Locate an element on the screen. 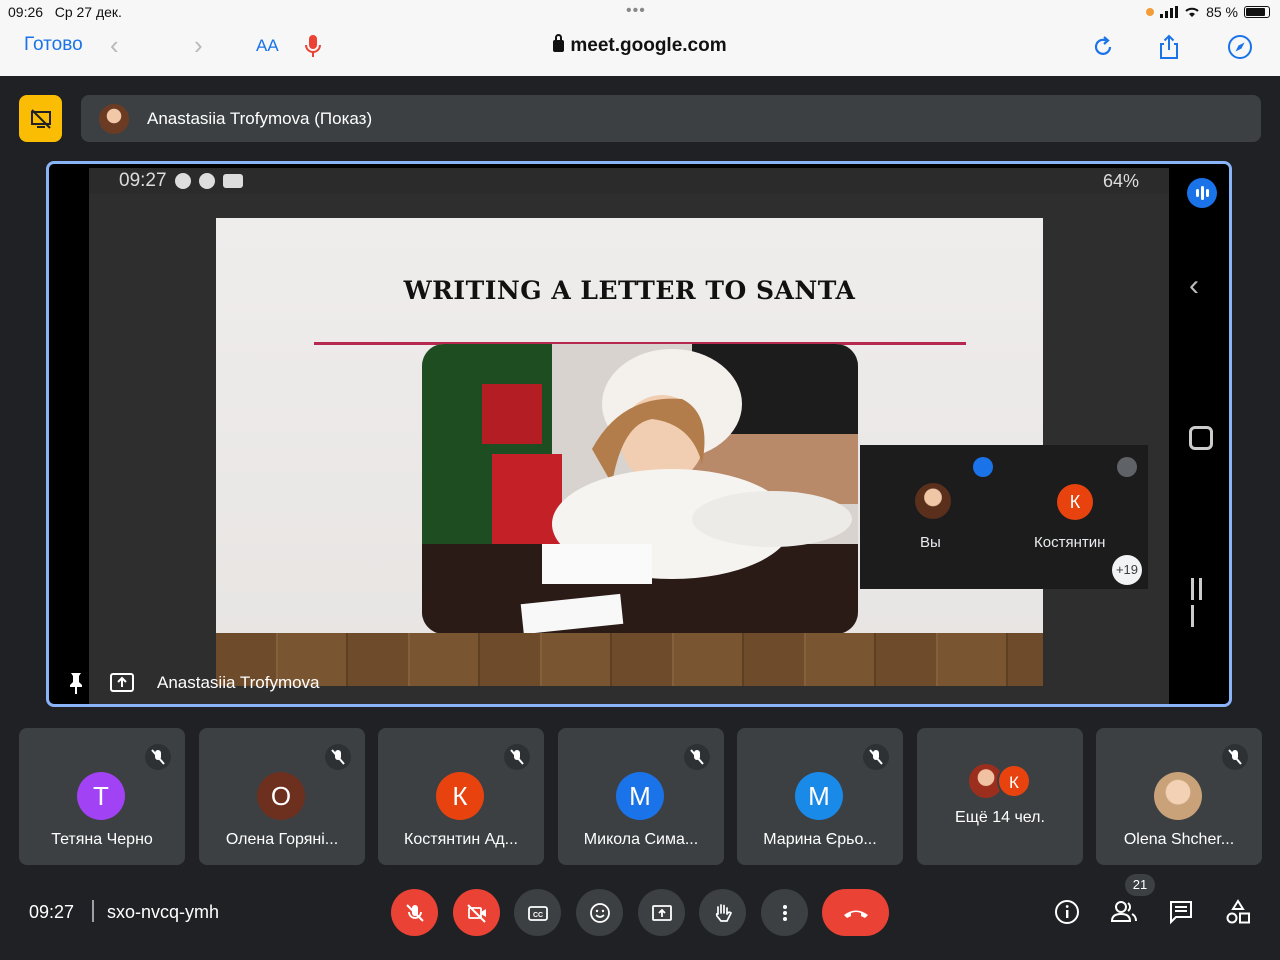 This screenshot has height=960, width=1280. url-text: meet.google.com is located at coordinates (648, 45).